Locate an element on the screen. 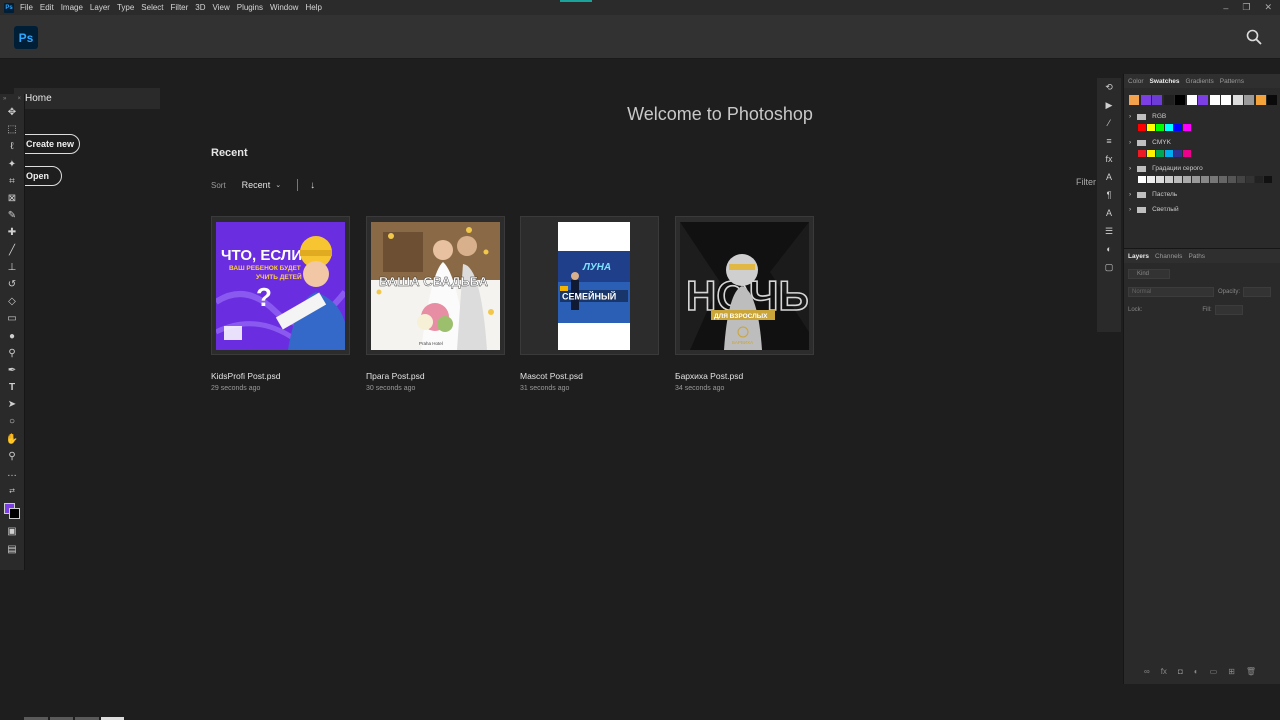 This screenshot has height=720, width=1280. tab-gradients: Gradients is located at coordinates (1200, 81).